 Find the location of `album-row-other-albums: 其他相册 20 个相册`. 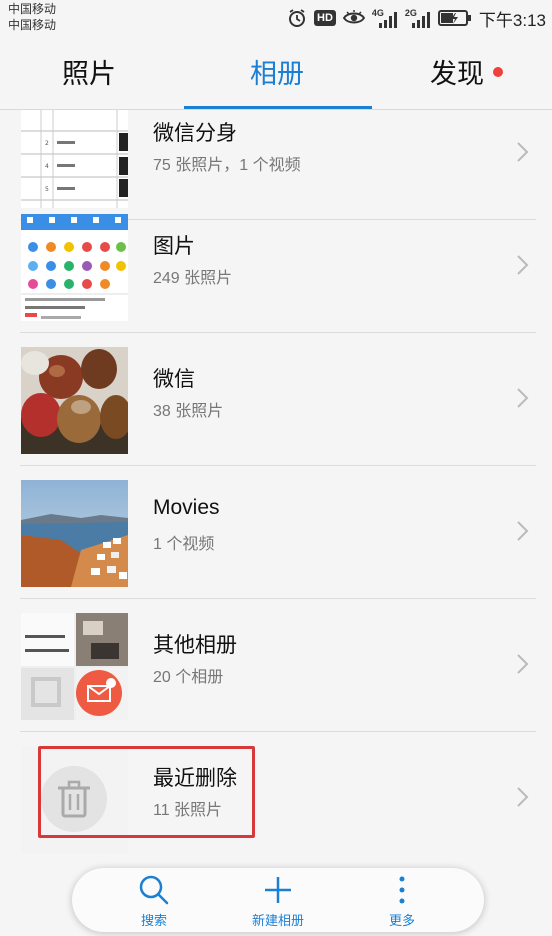

album-row-other-albums: 其他相册 20 个相册 is located at coordinates (276, 665).